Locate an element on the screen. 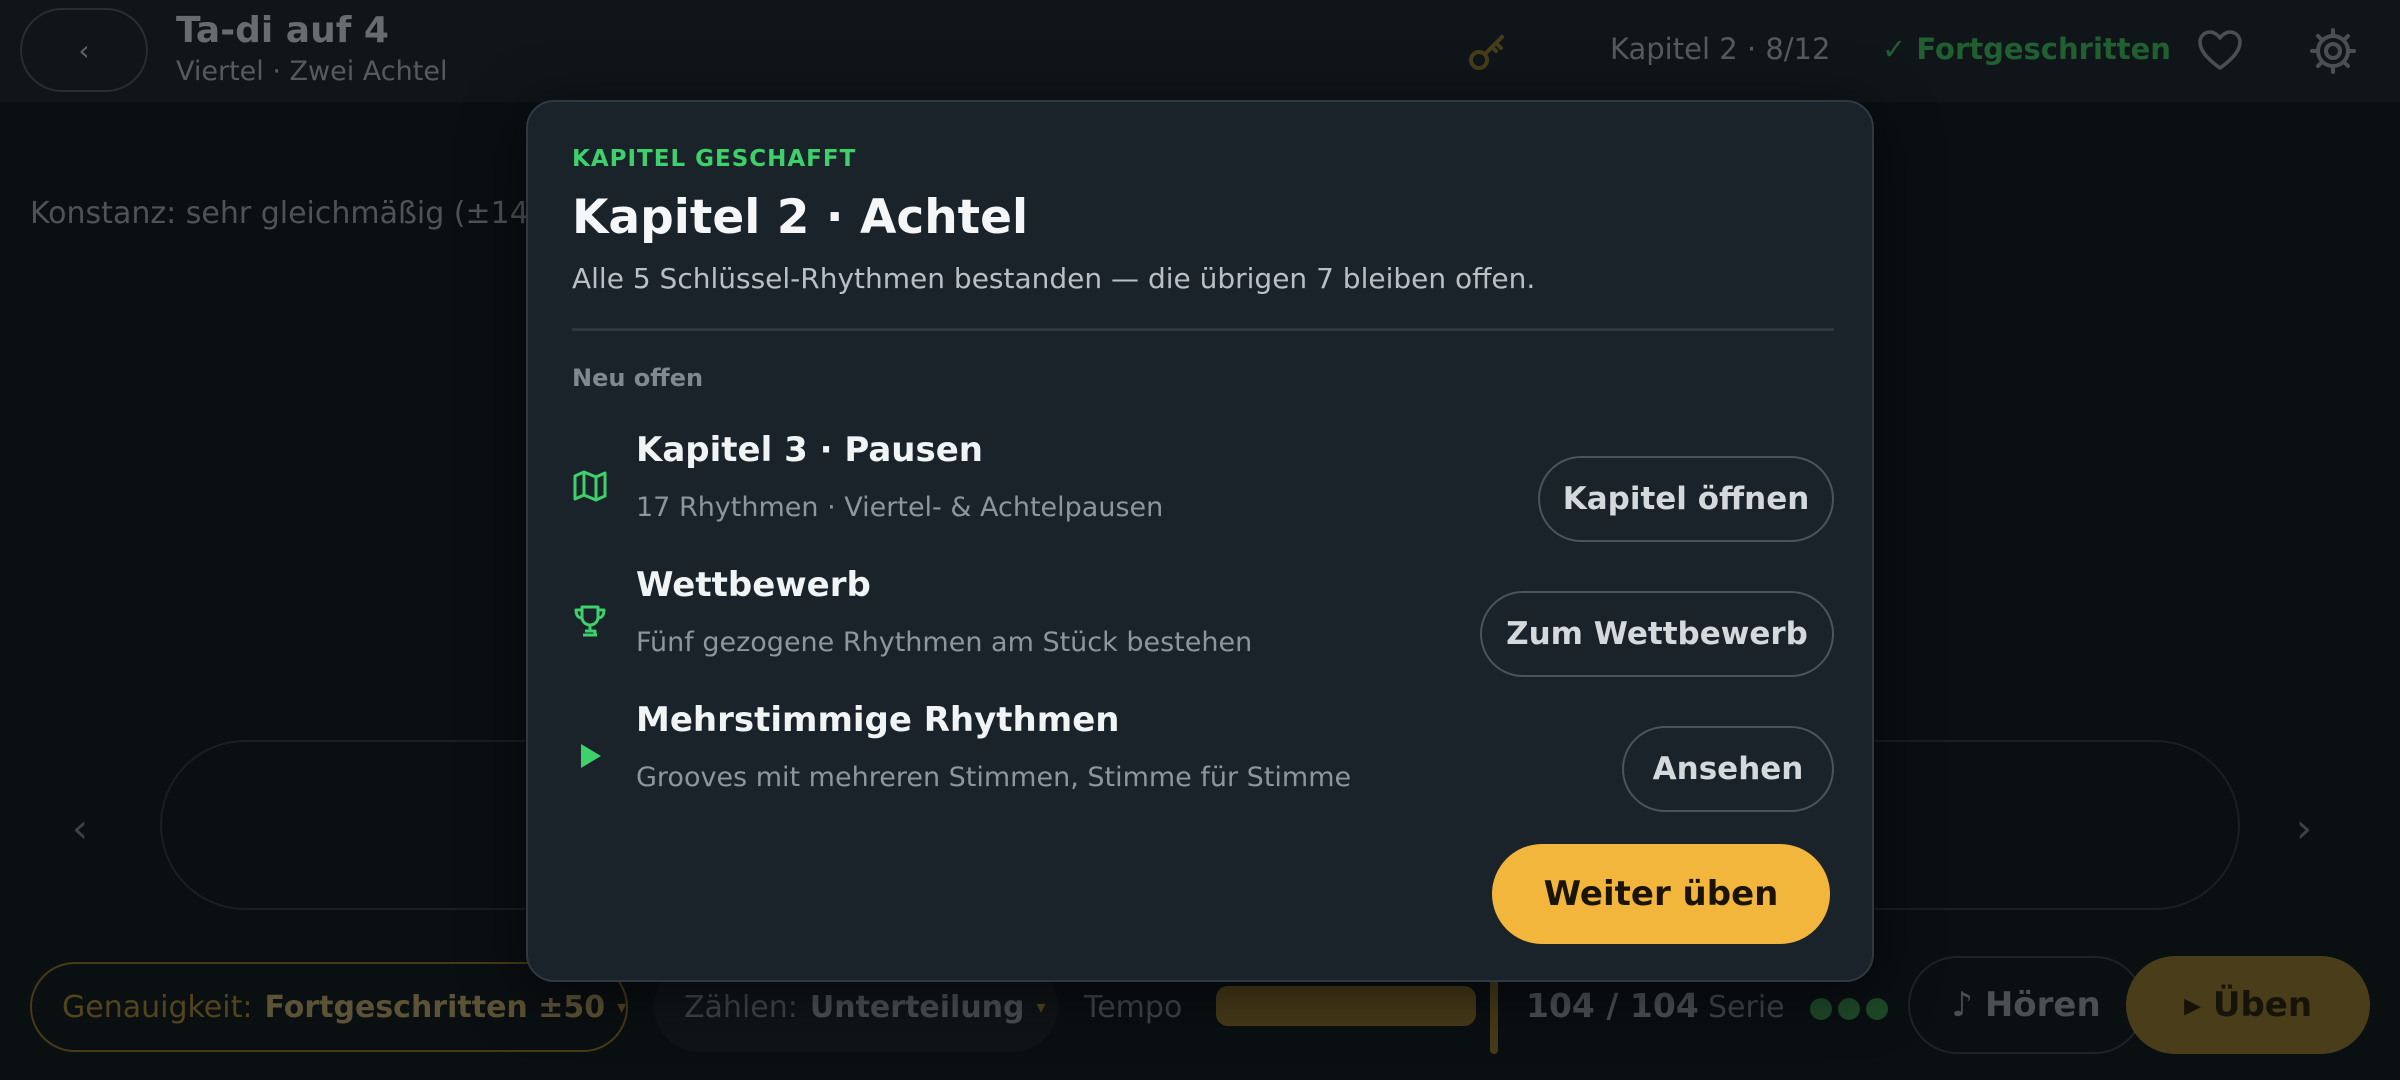  view-button: Ansehen is located at coordinates (1728, 769).